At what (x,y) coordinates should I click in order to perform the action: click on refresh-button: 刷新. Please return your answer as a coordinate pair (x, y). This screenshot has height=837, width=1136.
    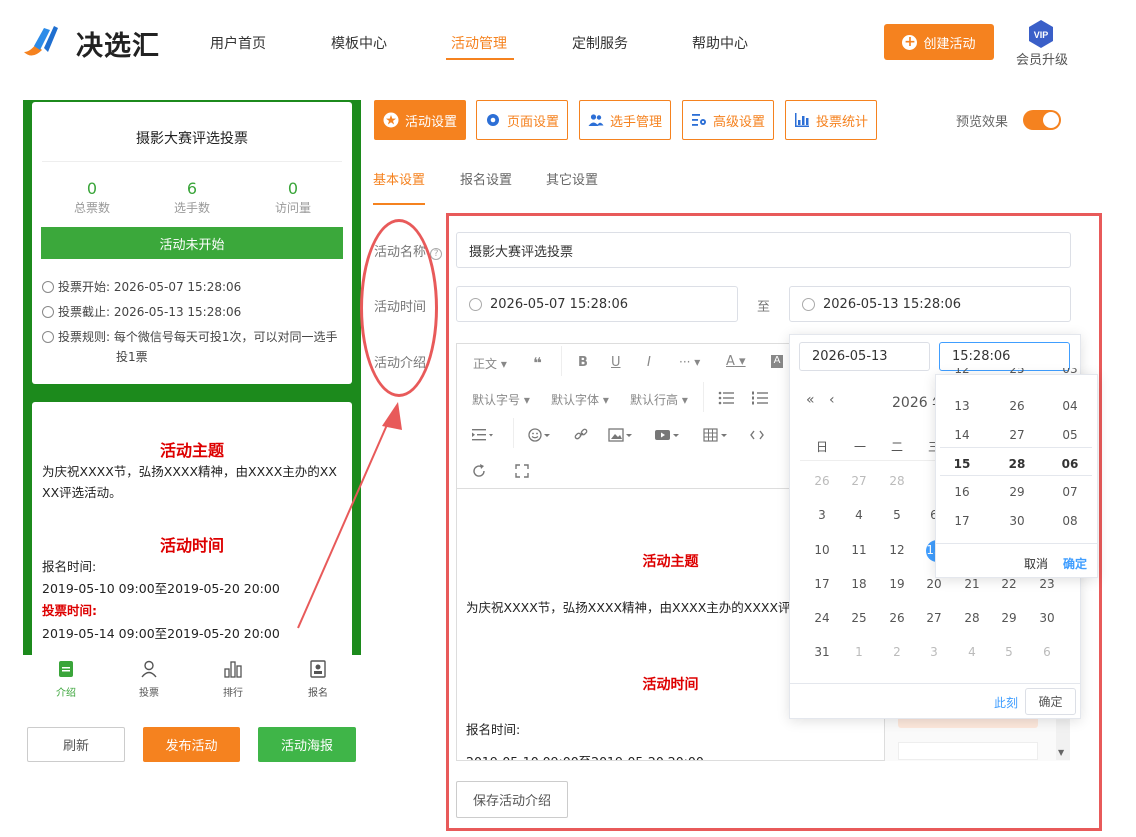
    Looking at the image, I should click on (76, 744).